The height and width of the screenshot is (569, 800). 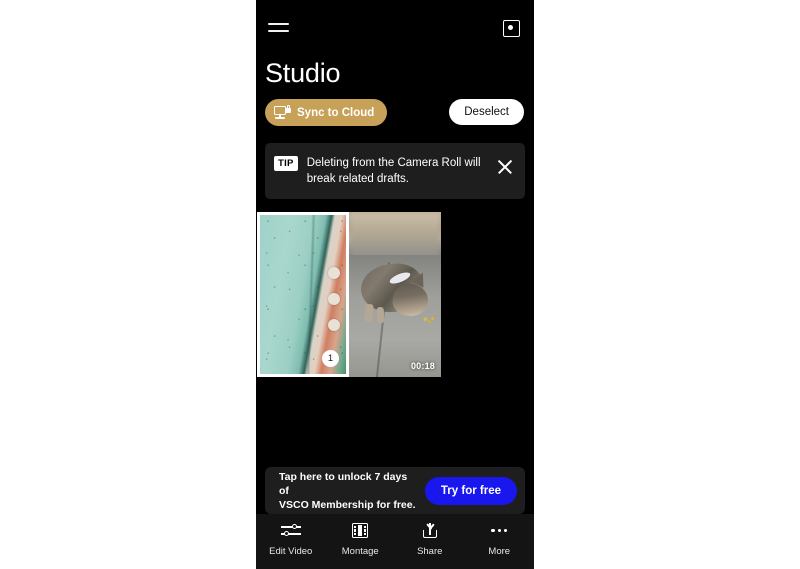 I want to click on close-x-icon, so click(x=505, y=167).